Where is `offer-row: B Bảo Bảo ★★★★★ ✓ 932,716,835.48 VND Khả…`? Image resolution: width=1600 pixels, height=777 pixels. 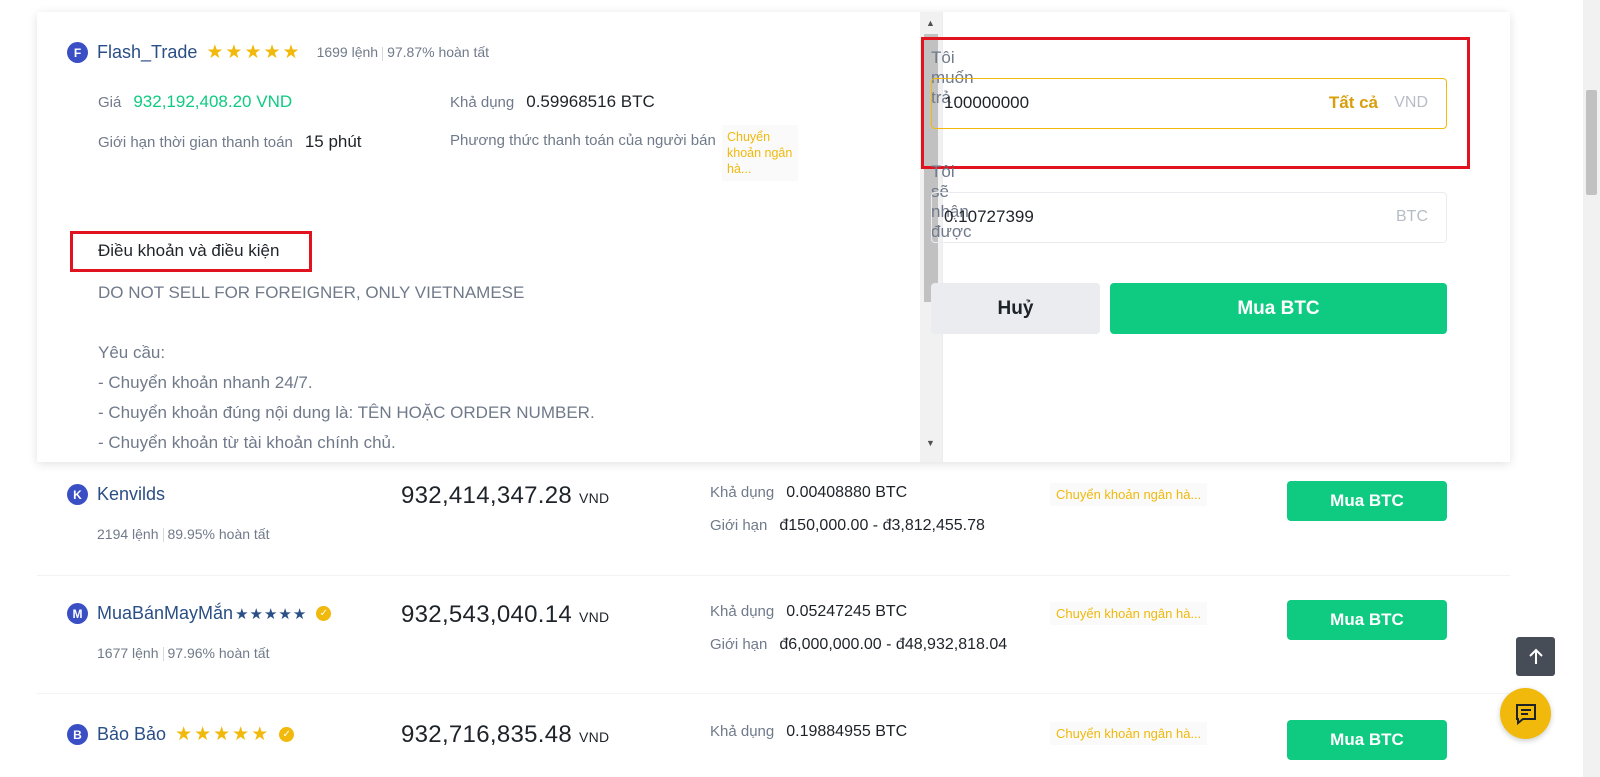
offer-row: B Bảo Bảo ★★★★★ ✓ 932,716,835.48 VND Khả… is located at coordinates (773, 739).